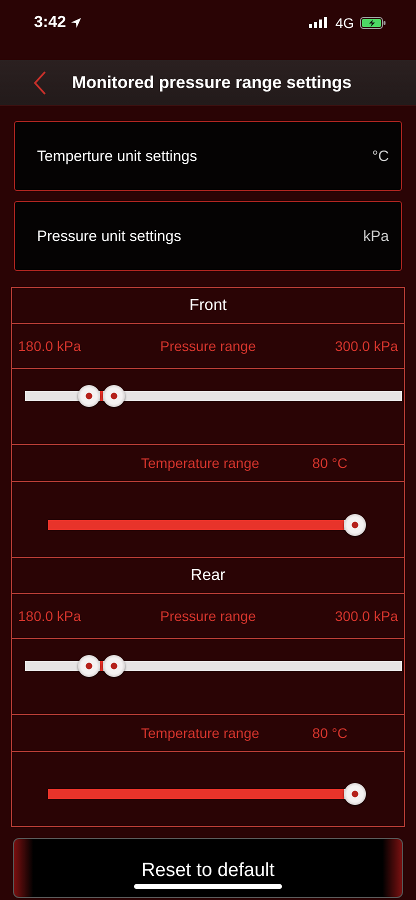  Describe the element at coordinates (212, 82) in the screenshot. I see `page-title: Monitored pressure range settings` at that location.